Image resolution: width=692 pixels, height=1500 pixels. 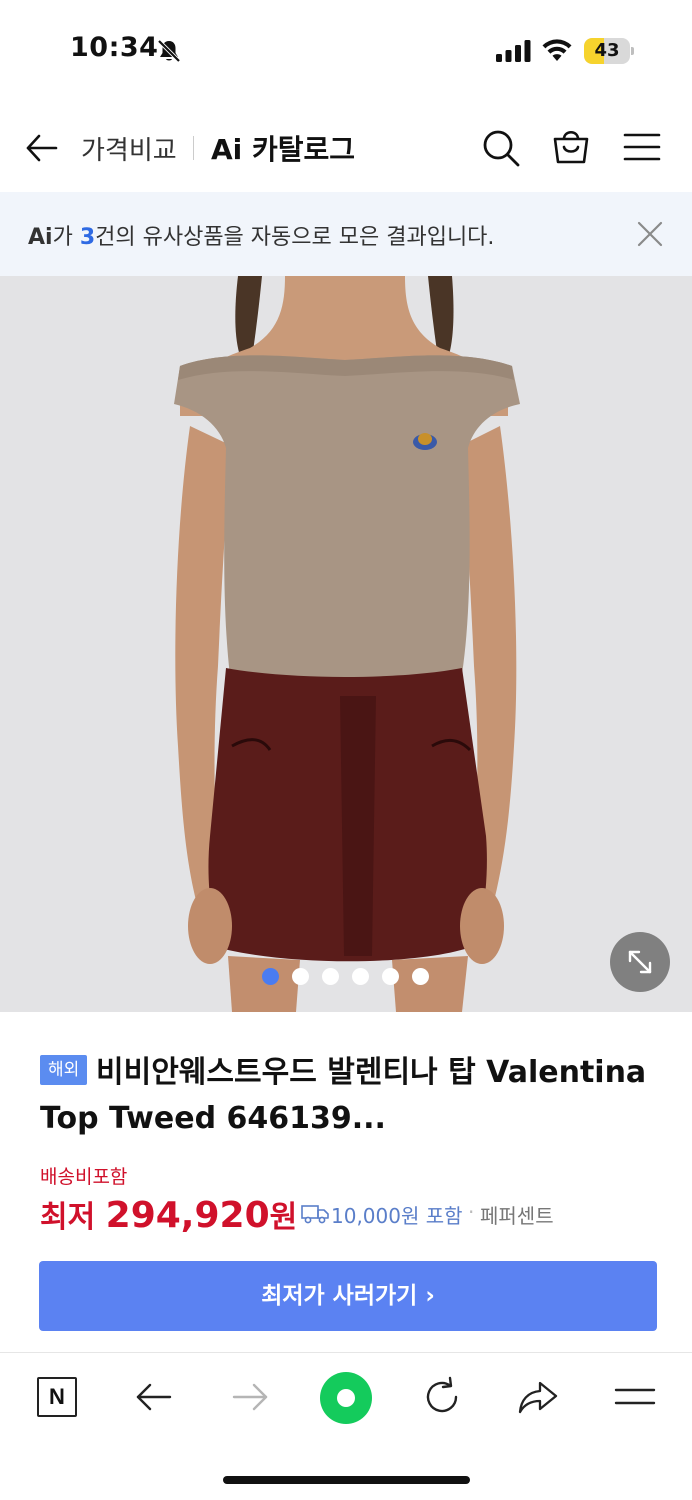 I want to click on page-title: Ai 카탈로그, so click(x=283, y=149).